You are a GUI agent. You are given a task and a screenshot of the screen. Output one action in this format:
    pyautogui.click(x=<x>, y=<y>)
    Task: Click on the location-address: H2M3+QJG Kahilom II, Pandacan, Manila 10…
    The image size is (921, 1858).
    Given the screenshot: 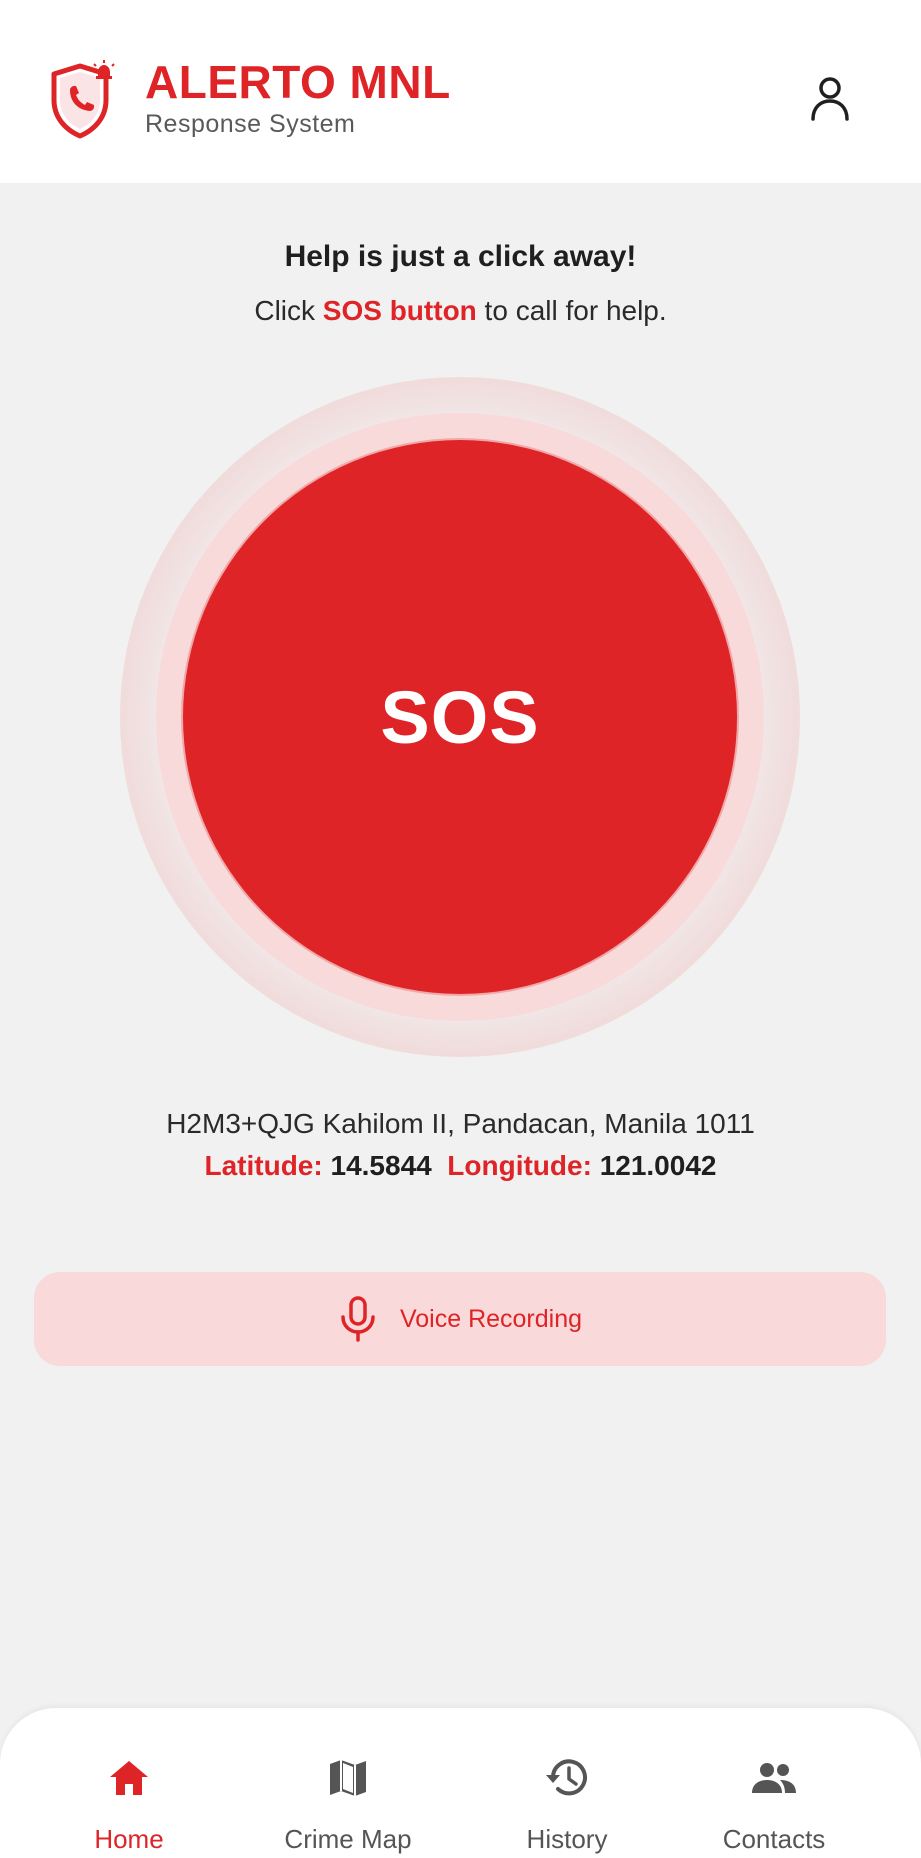 What is the action you would take?
    pyautogui.click(x=460, y=1123)
    